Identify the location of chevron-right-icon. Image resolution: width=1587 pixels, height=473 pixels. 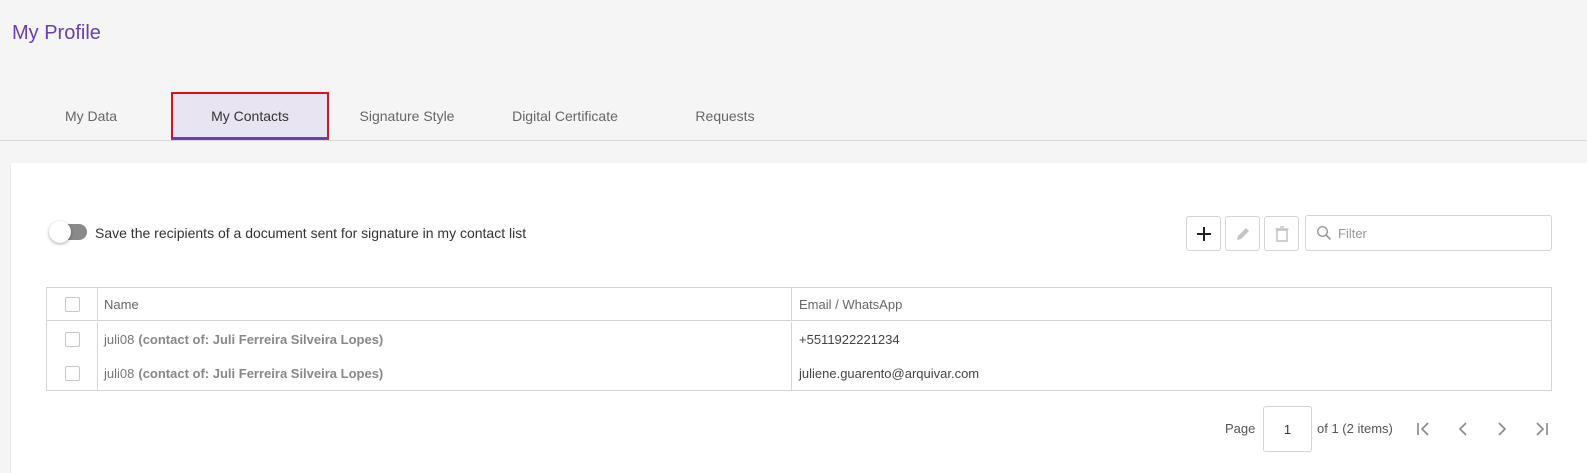
(1502, 429).